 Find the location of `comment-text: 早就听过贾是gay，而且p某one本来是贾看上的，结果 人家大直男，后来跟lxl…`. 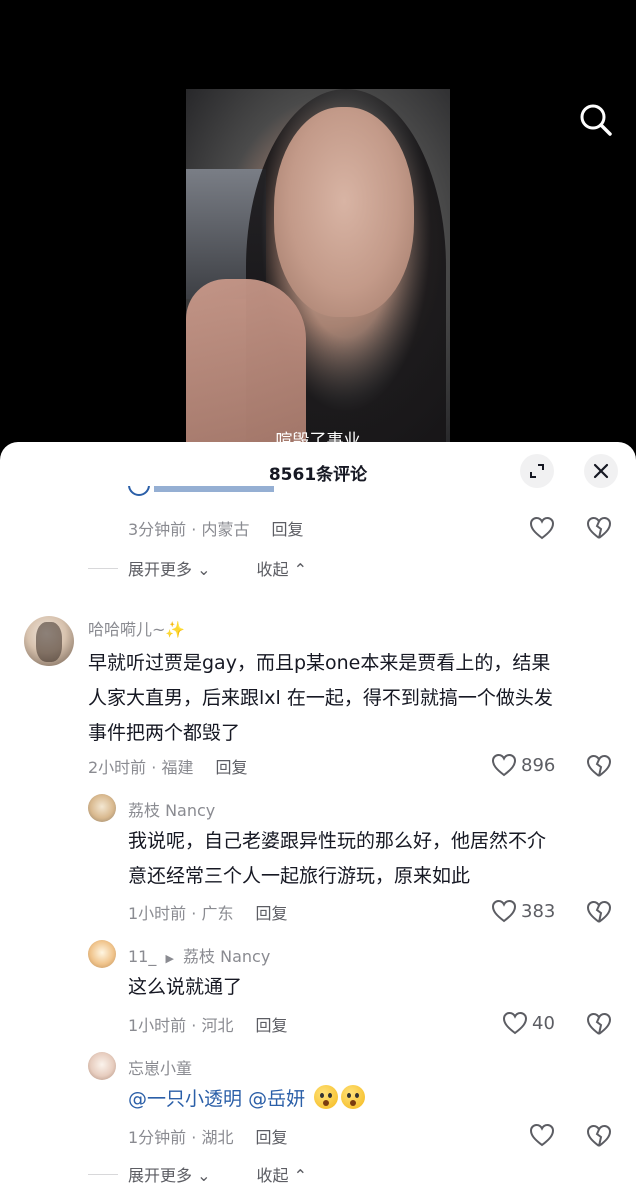

comment-text: 早就听过贾是gay，而且p某one本来是贾看上的，结果 人家大直男，后来跟lxl… is located at coordinates (320, 698).